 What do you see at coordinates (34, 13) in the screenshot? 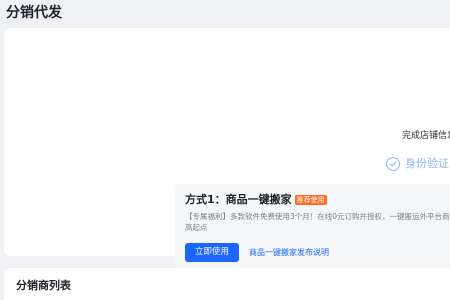
I see `page-title: 分销代发` at bounding box center [34, 13].